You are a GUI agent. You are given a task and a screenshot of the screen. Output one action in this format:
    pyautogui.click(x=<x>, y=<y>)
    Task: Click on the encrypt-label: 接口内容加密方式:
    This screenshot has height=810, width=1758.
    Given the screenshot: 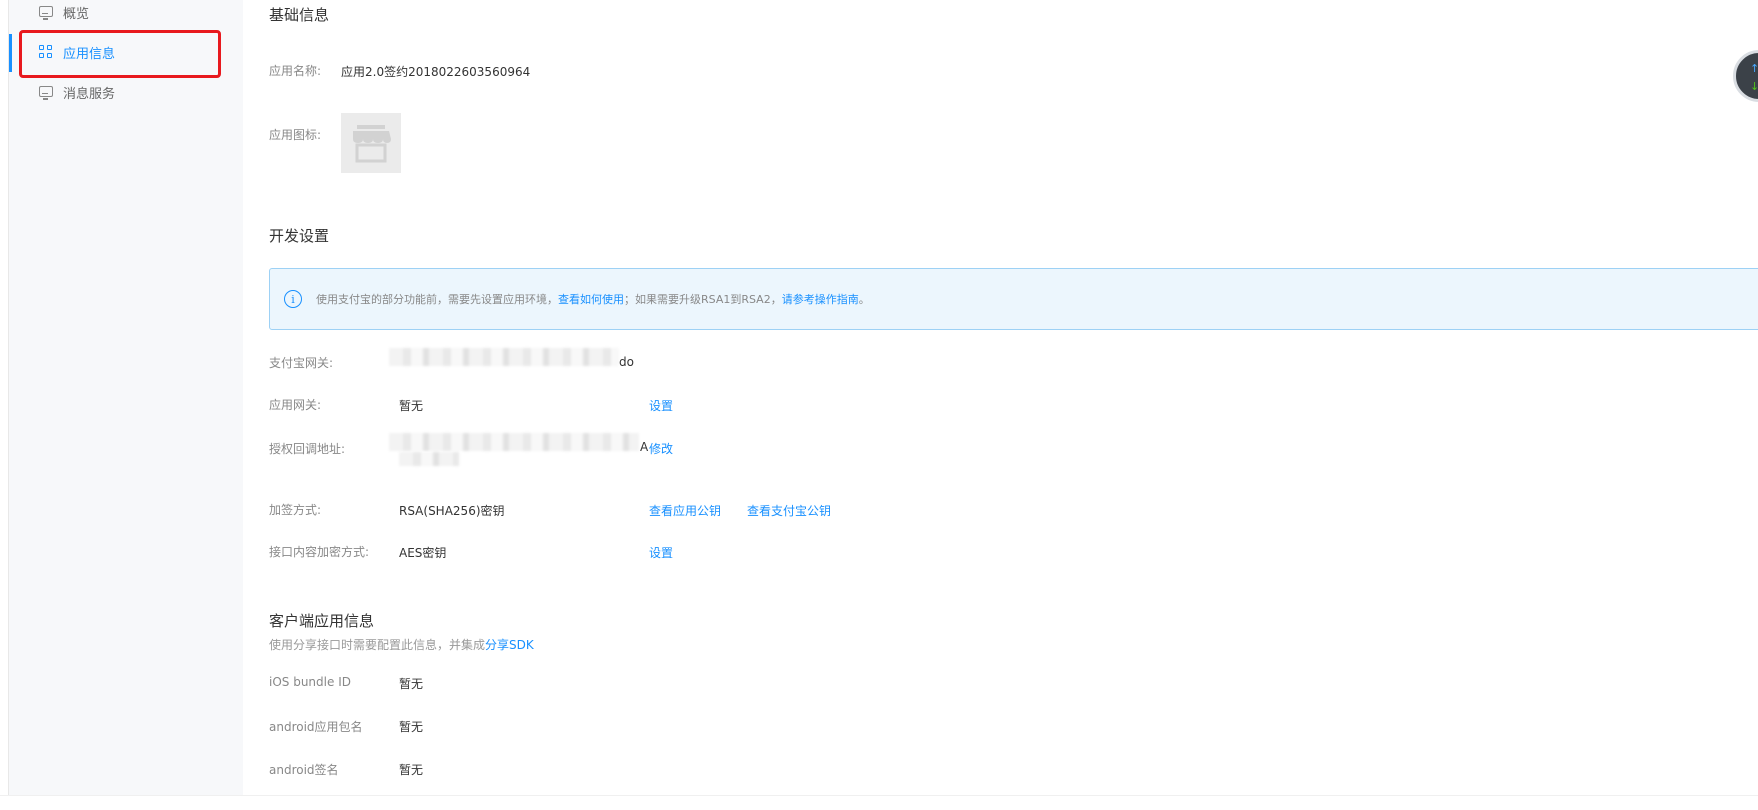 What is the action you would take?
    pyautogui.click(x=319, y=552)
    